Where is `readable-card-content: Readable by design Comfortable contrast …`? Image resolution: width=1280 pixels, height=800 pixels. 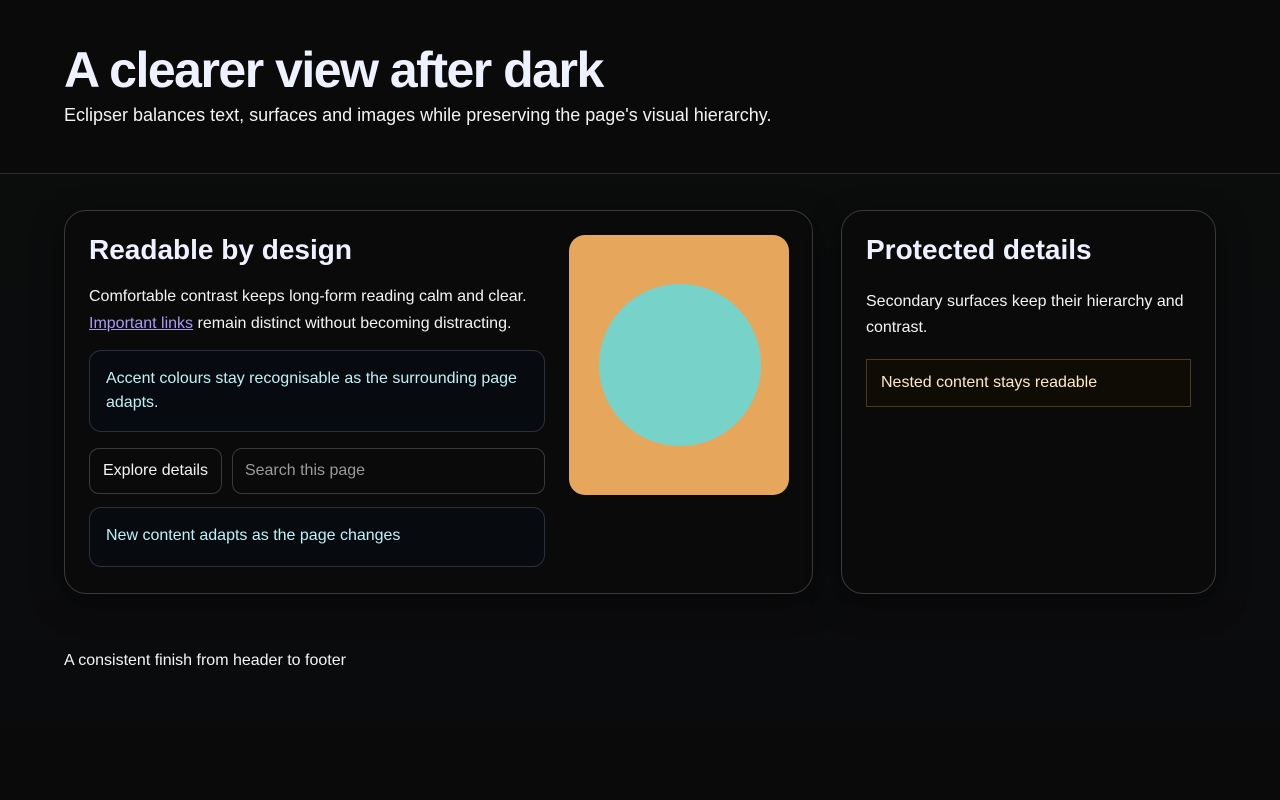 readable-card-content: Readable by design Comfortable contrast … is located at coordinates (317, 401).